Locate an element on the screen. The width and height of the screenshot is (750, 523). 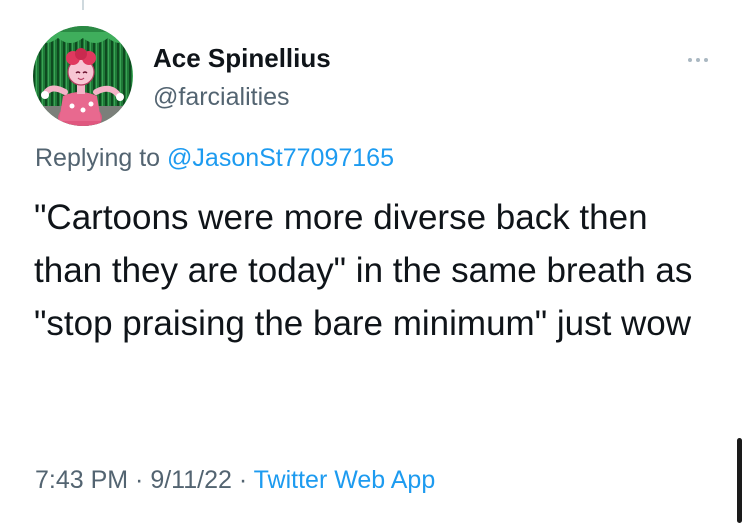
tweet-time: 7:43 PM is located at coordinates (81, 480).